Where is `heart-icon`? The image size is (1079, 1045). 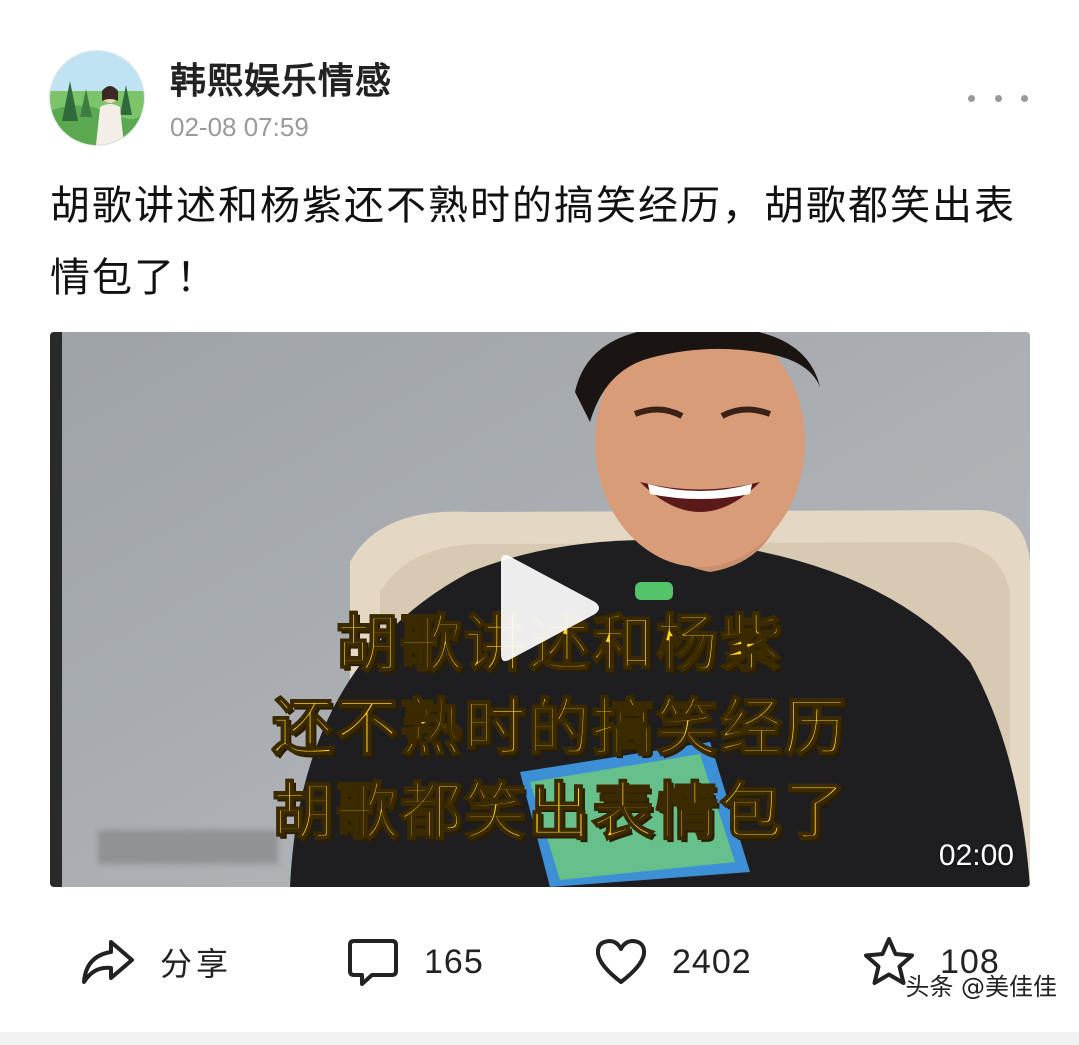
heart-icon is located at coordinates (621, 961).